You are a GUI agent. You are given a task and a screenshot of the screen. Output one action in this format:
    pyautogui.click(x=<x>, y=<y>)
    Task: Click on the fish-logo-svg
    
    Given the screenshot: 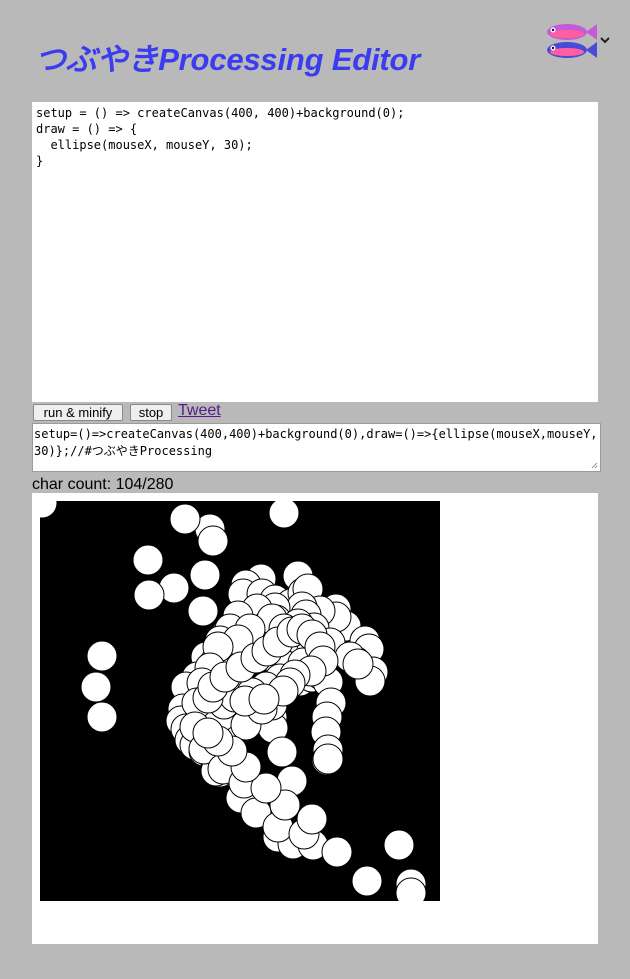 What is the action you would take?
    pyautogui.click(x=572, y=41)
    